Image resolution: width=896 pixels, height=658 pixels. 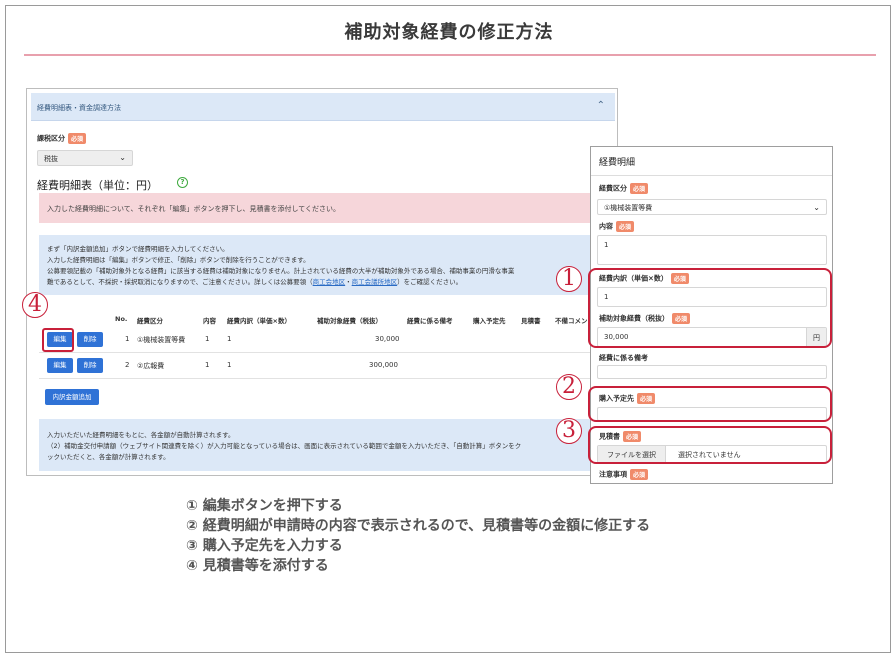 What do you see at coordinates (383, 365) in the screenshot?
I see `cell-amount: 300,000` at bounding box center [383, 365].